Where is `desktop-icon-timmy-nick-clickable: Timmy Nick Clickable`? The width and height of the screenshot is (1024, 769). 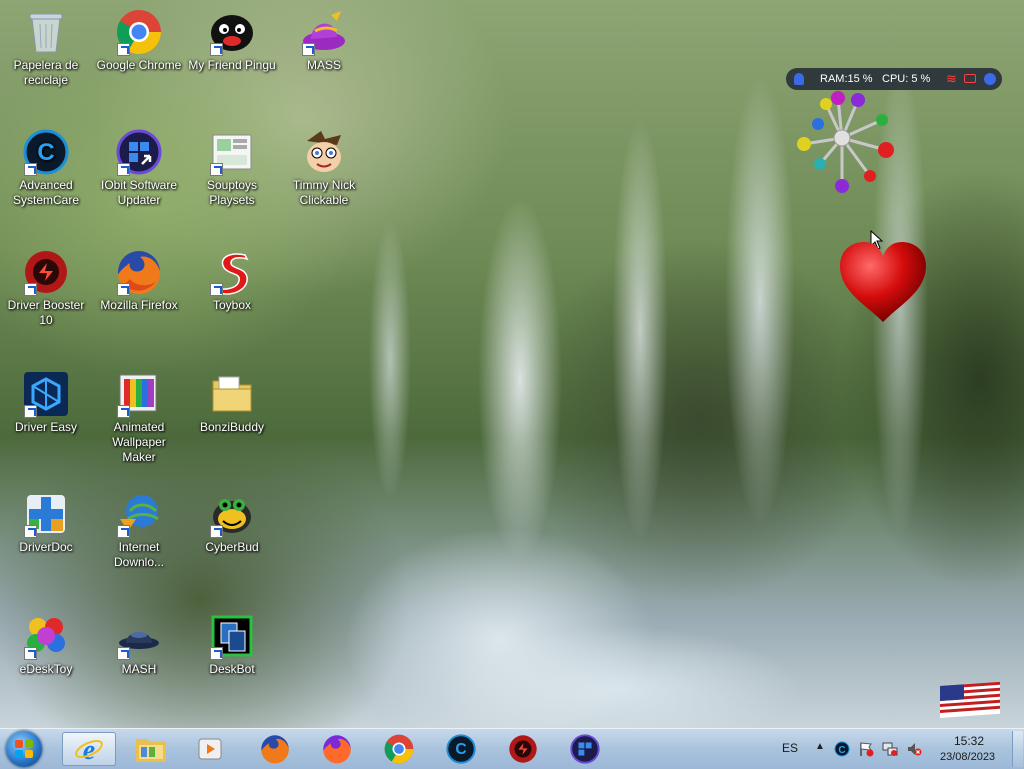 desktop-icon-timmy-nick-clickable: Timmy Nick Clickable is located at coordinates (324, 168).